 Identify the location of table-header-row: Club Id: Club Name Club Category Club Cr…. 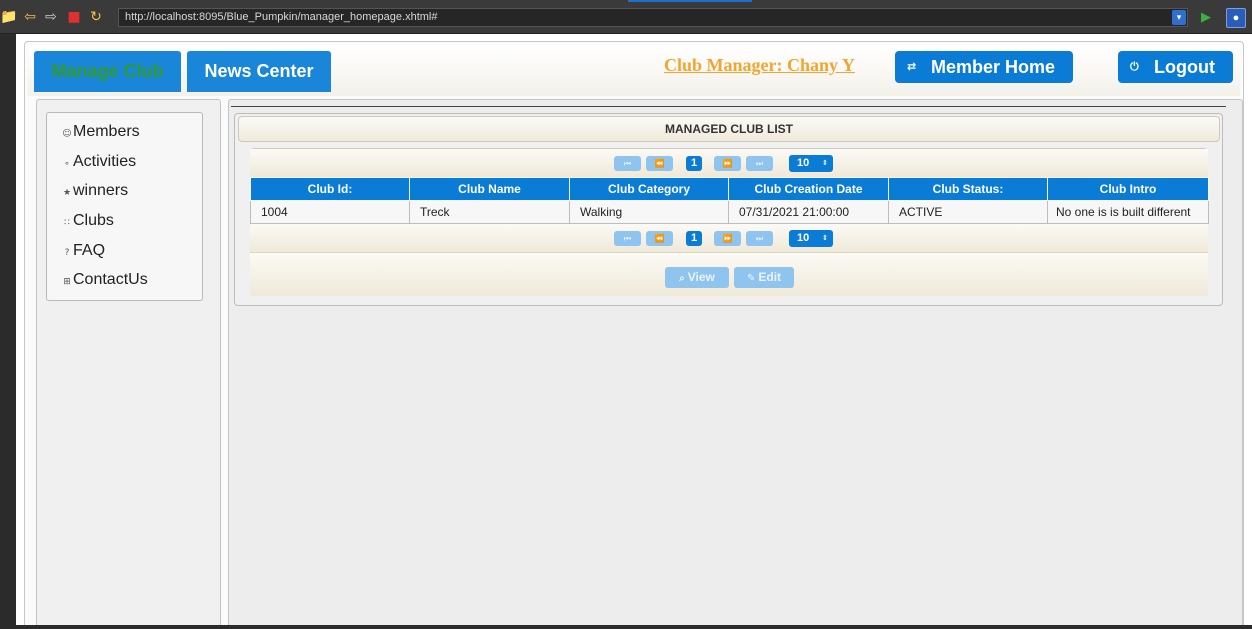
(729, 189).